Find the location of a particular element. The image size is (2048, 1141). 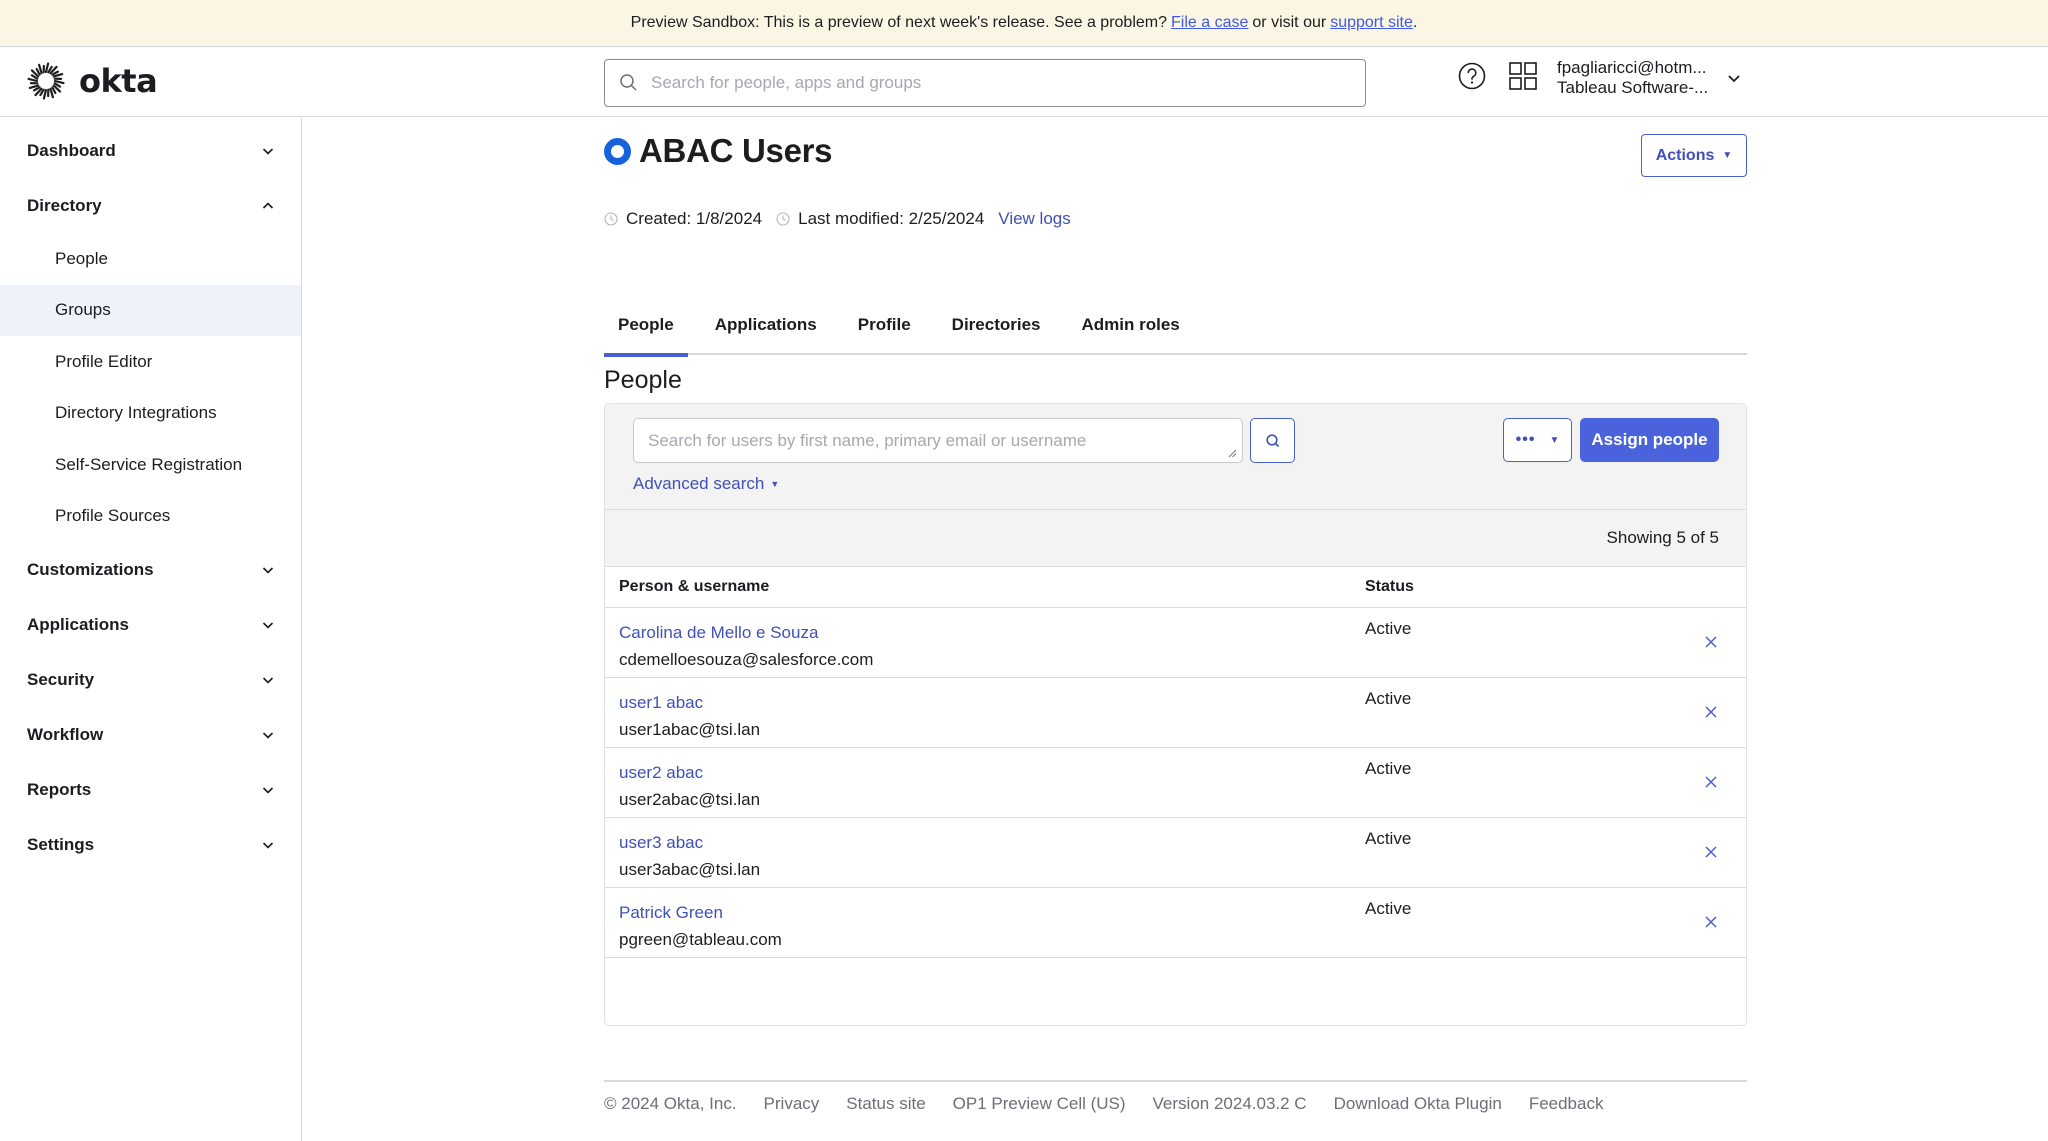

sidebar-section-label: Security is located at coordinates (61, 679).